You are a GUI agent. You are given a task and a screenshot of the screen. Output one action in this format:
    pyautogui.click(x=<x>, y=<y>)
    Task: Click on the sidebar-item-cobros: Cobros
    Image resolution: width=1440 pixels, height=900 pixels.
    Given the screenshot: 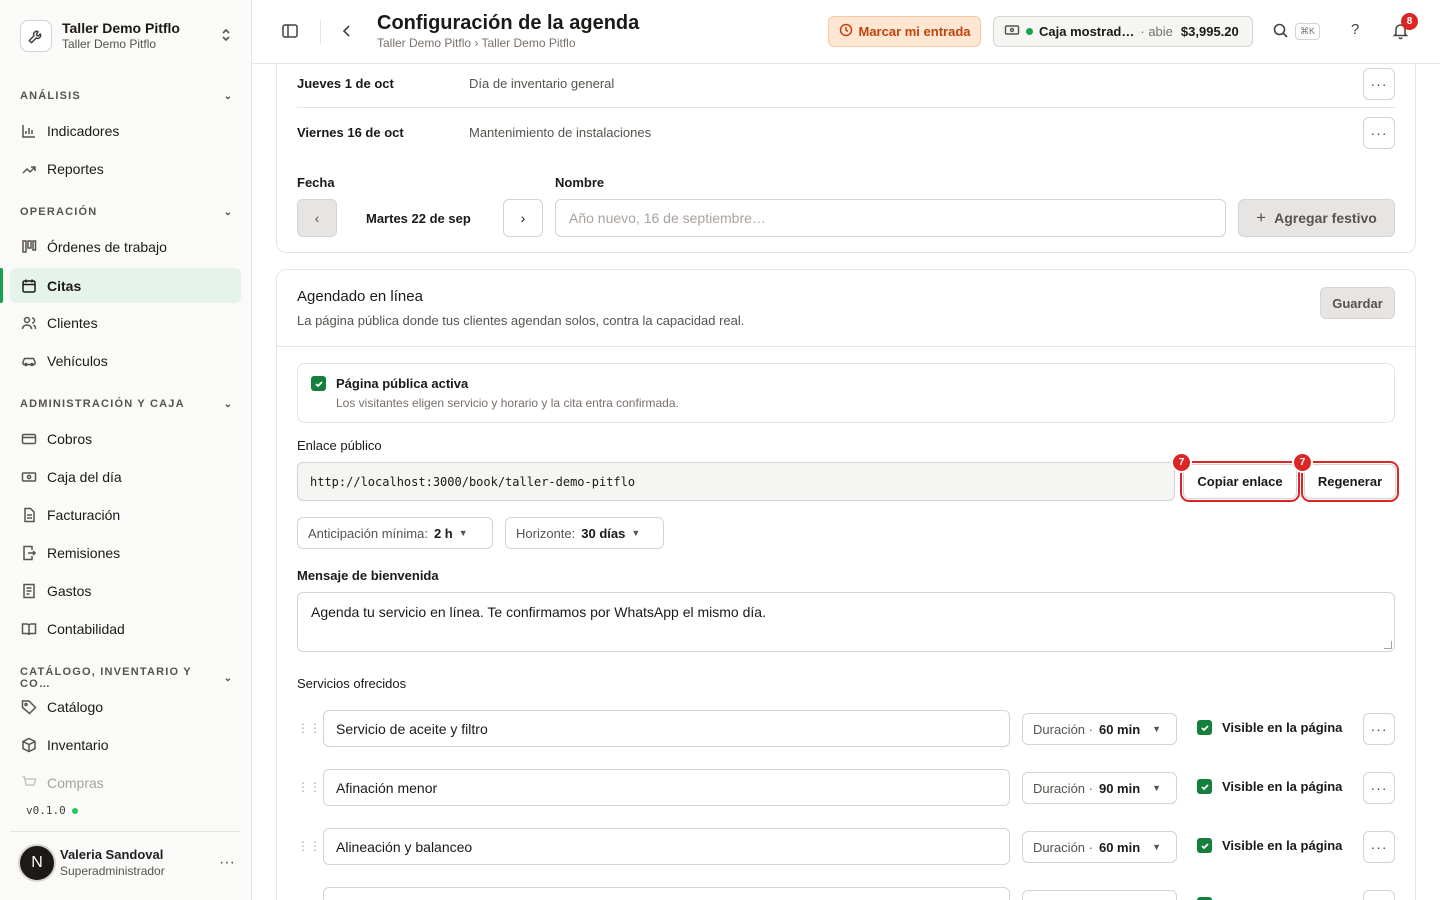 What is the action you would take?
    pyautogui.click(x=125, y=438)
    